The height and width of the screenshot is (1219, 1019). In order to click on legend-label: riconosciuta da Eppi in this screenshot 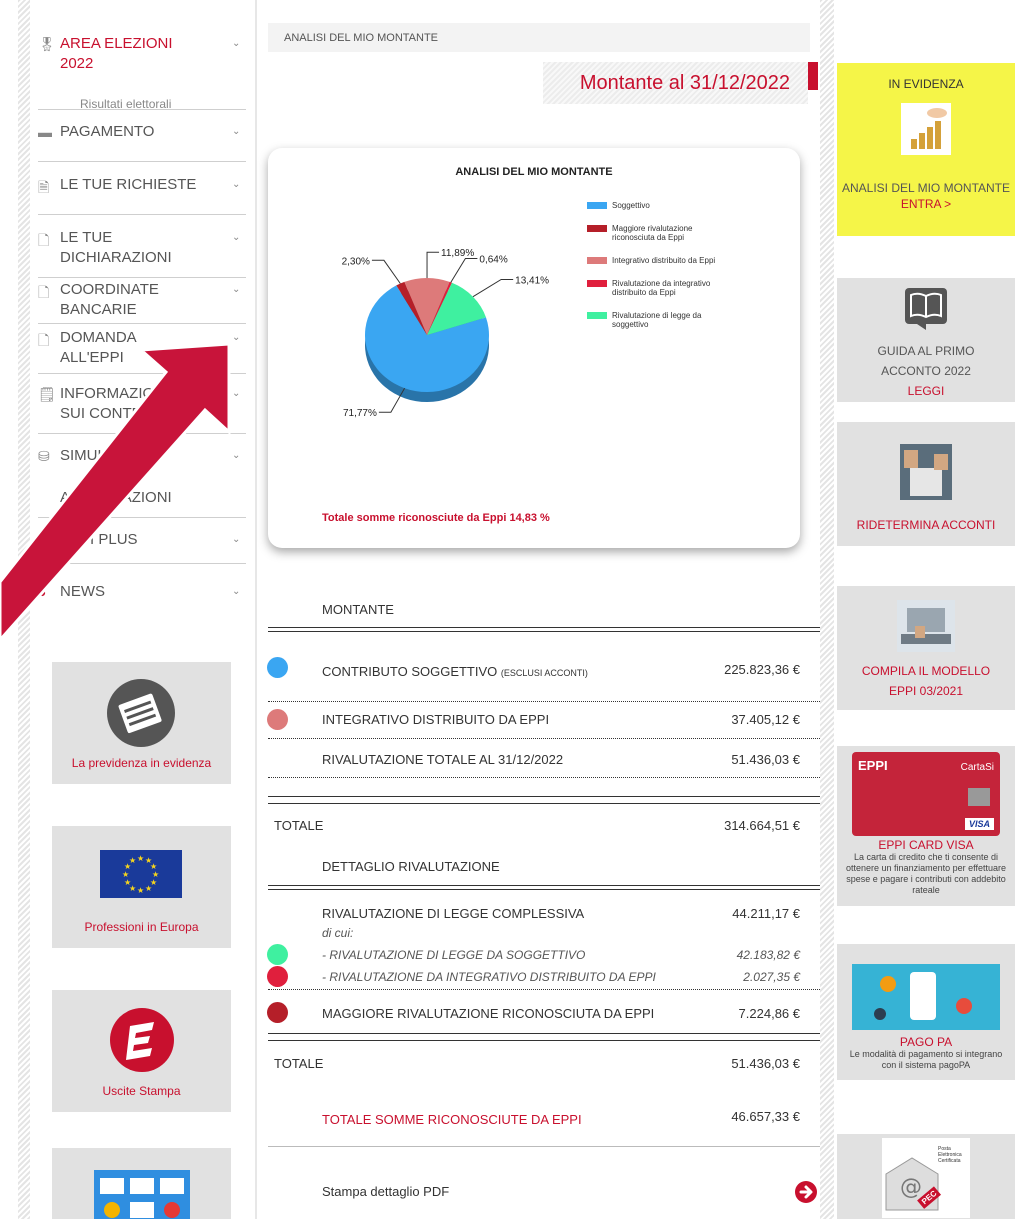, I will do `click(648, 237)`.